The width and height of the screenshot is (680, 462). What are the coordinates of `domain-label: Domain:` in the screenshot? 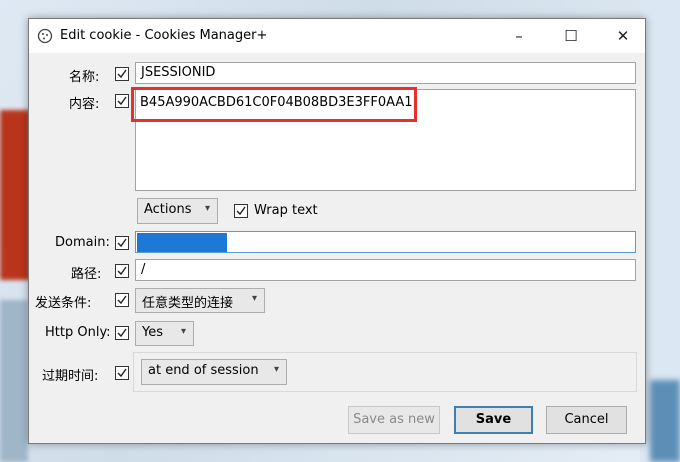 It's located at (82, 242).